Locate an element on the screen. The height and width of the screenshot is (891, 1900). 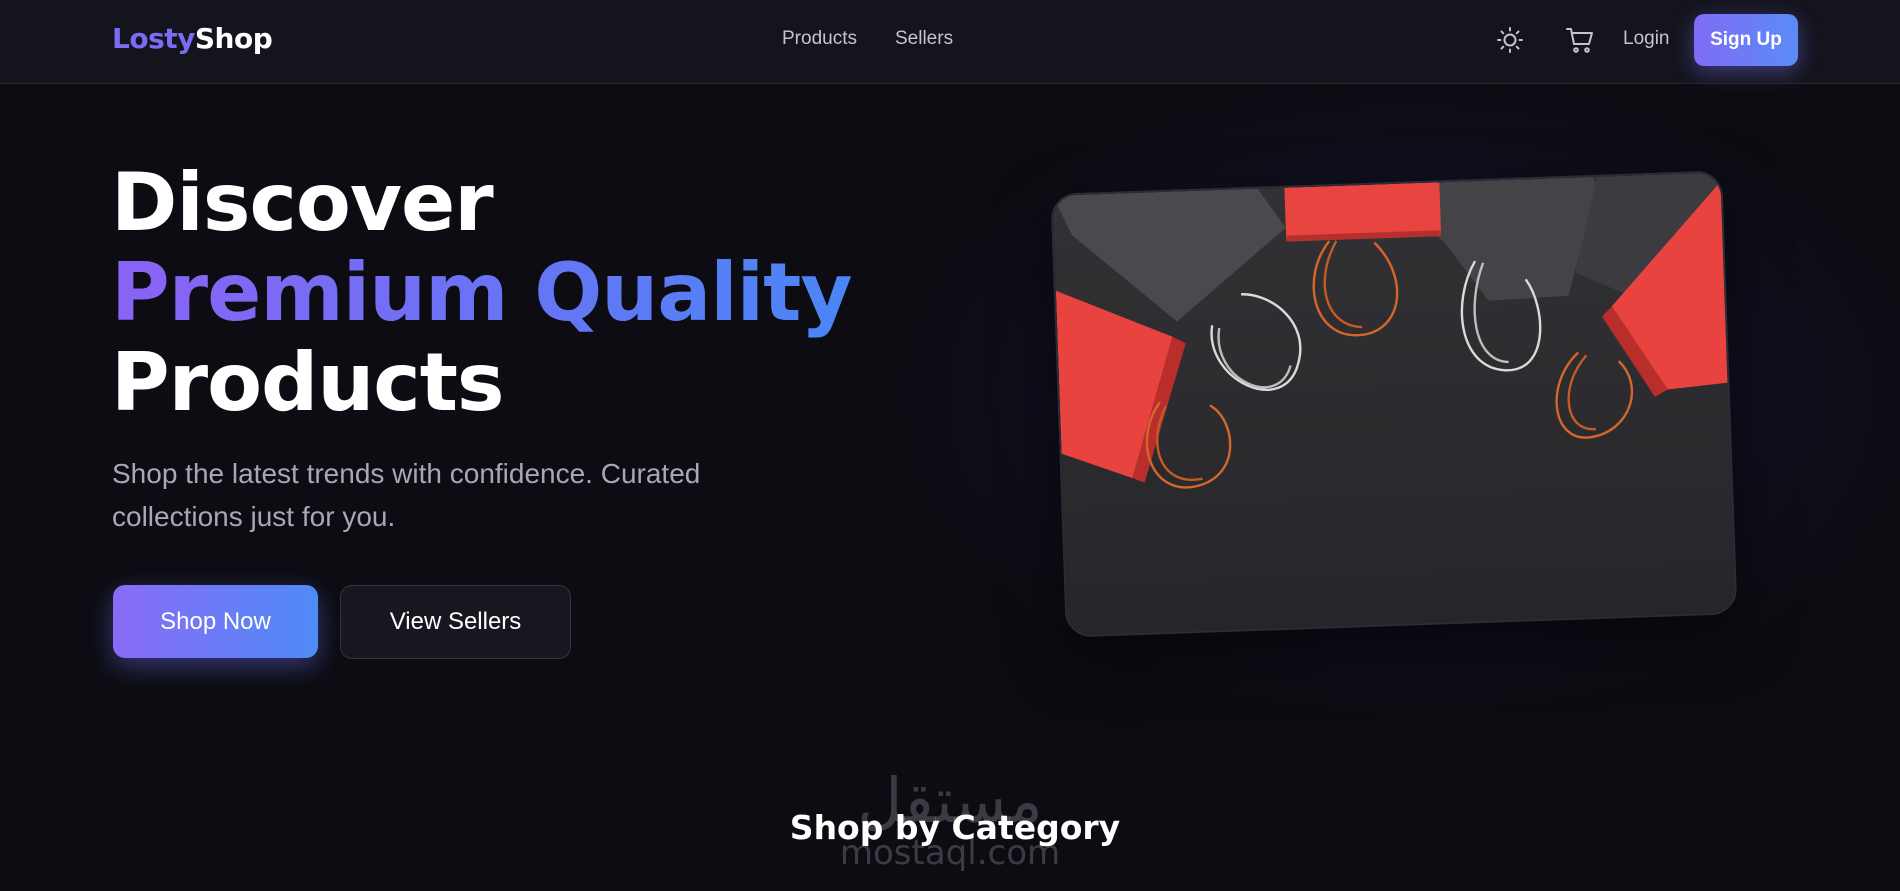
brand-name-part1: Losty is located at coordinates (153, 38).